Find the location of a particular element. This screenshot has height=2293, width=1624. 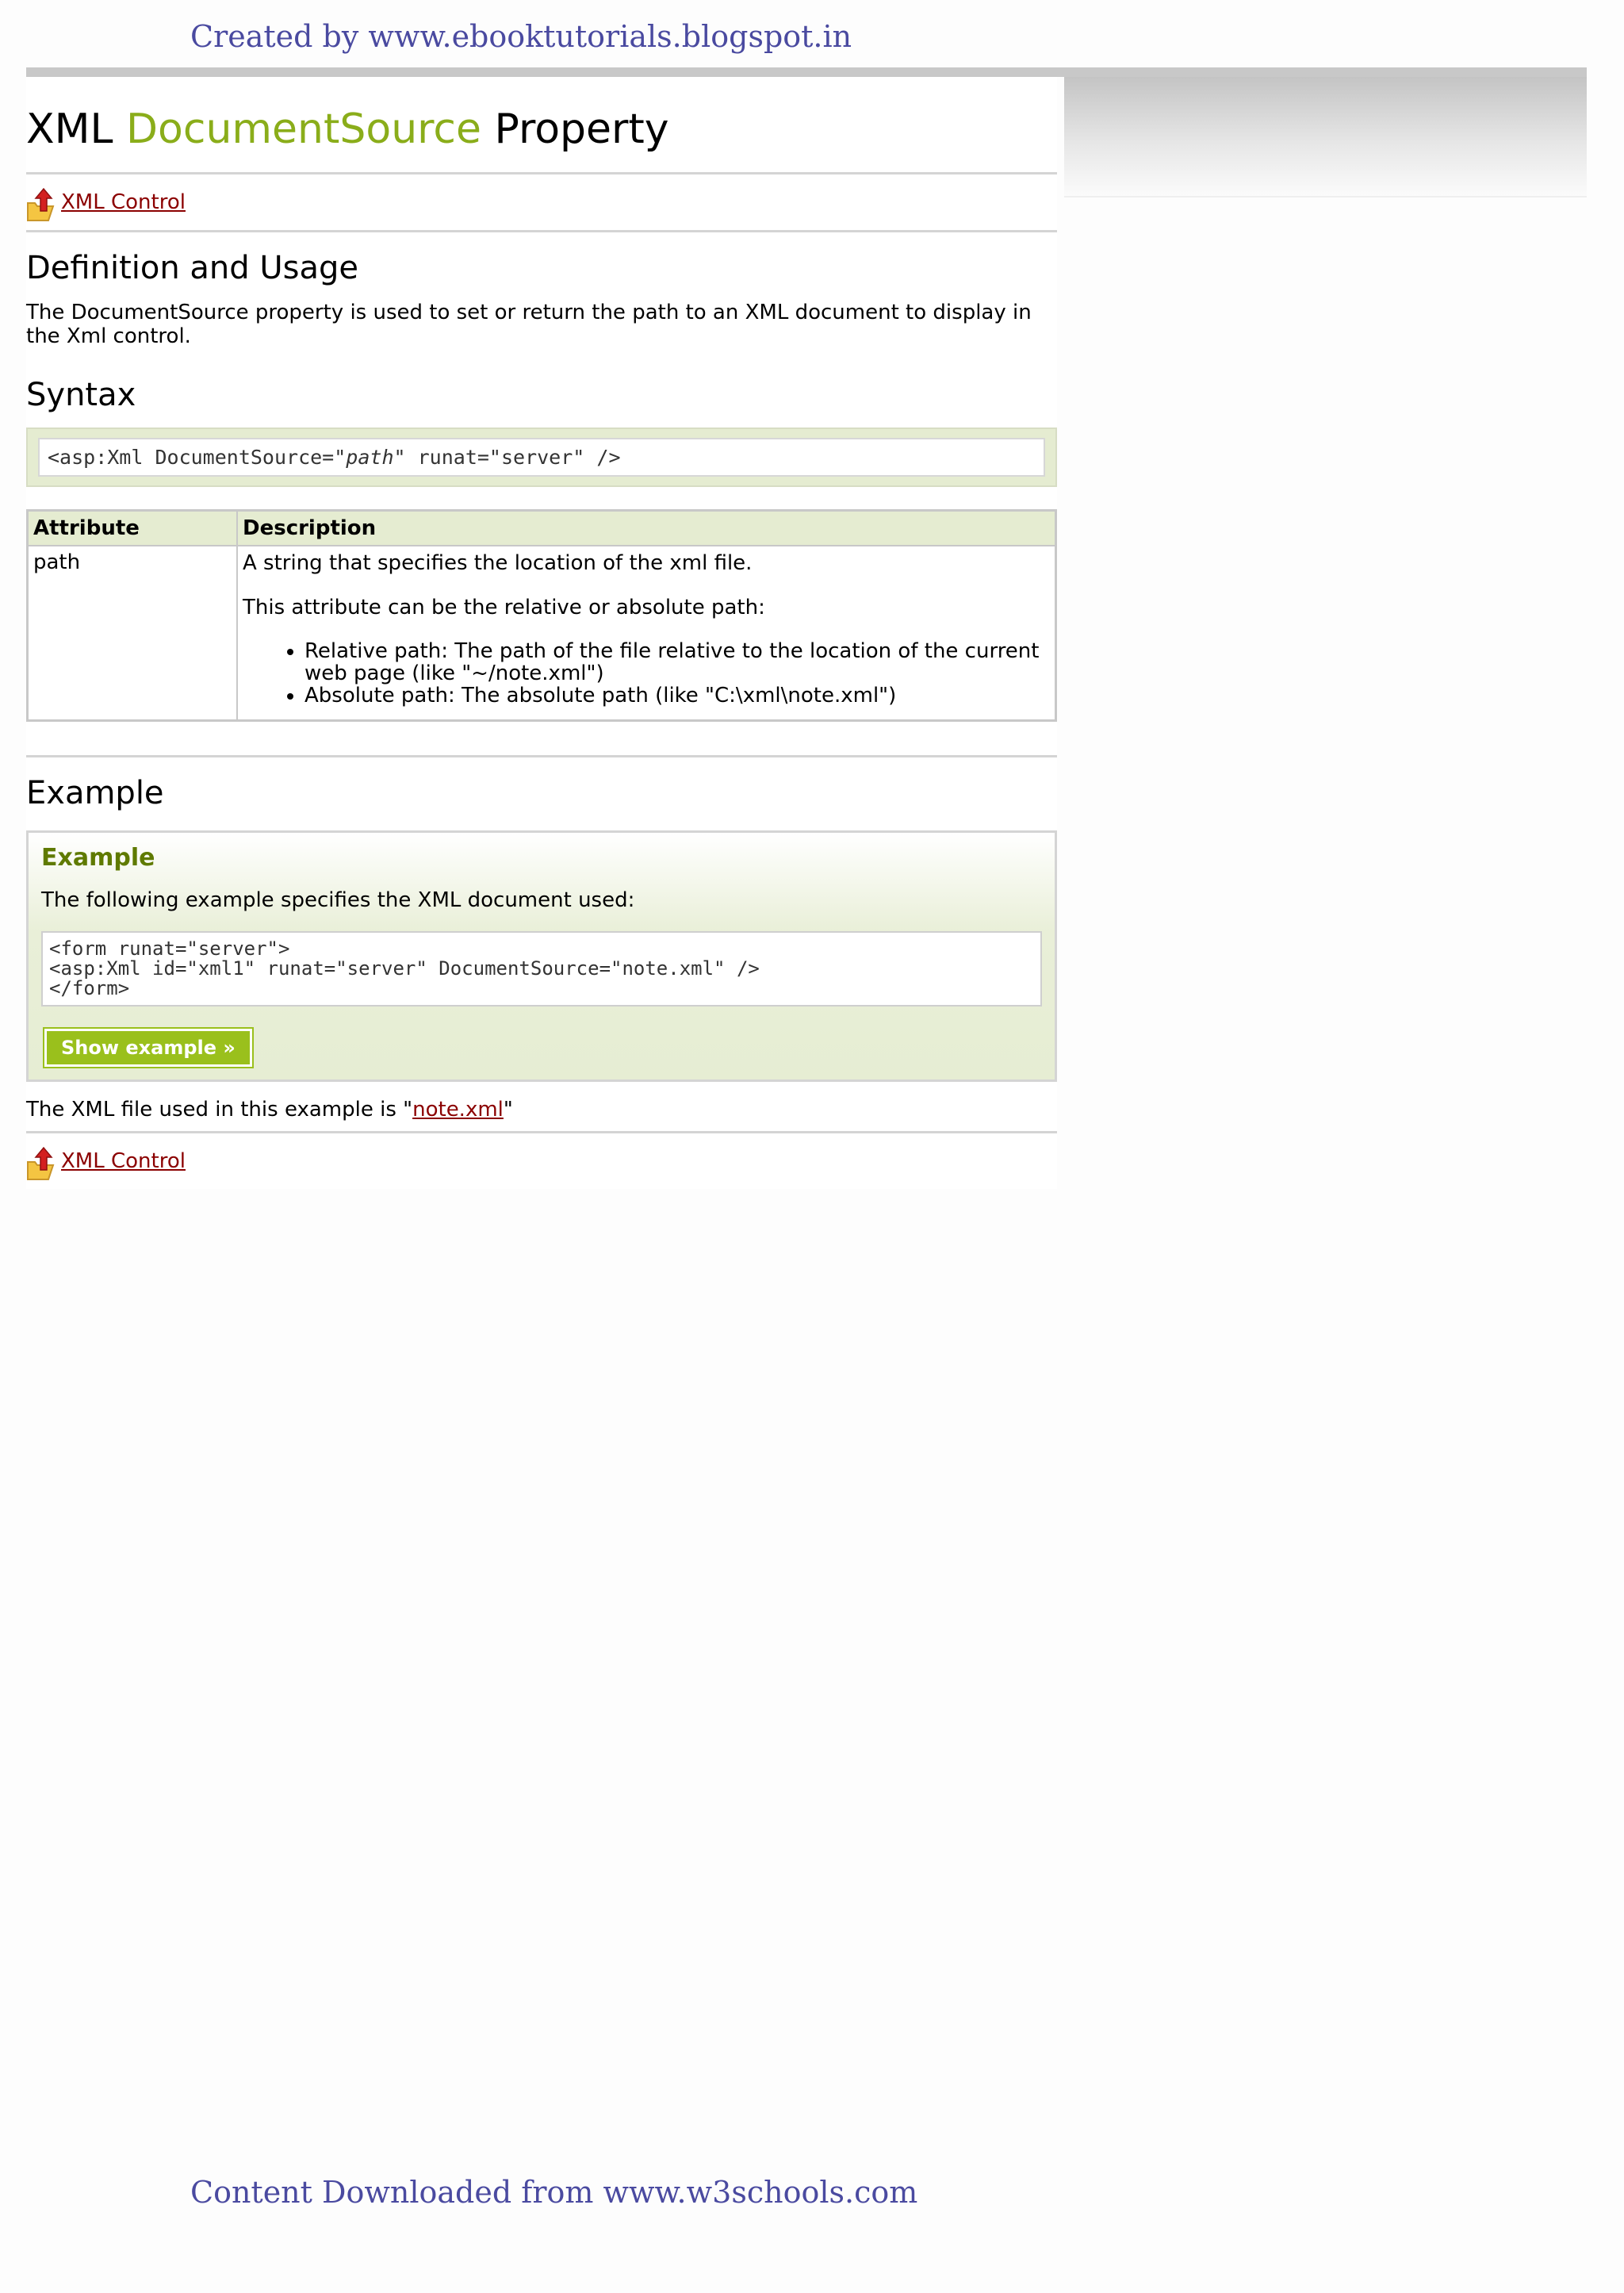

show-example-button: Show example » is located at coordinates (148, 1047).